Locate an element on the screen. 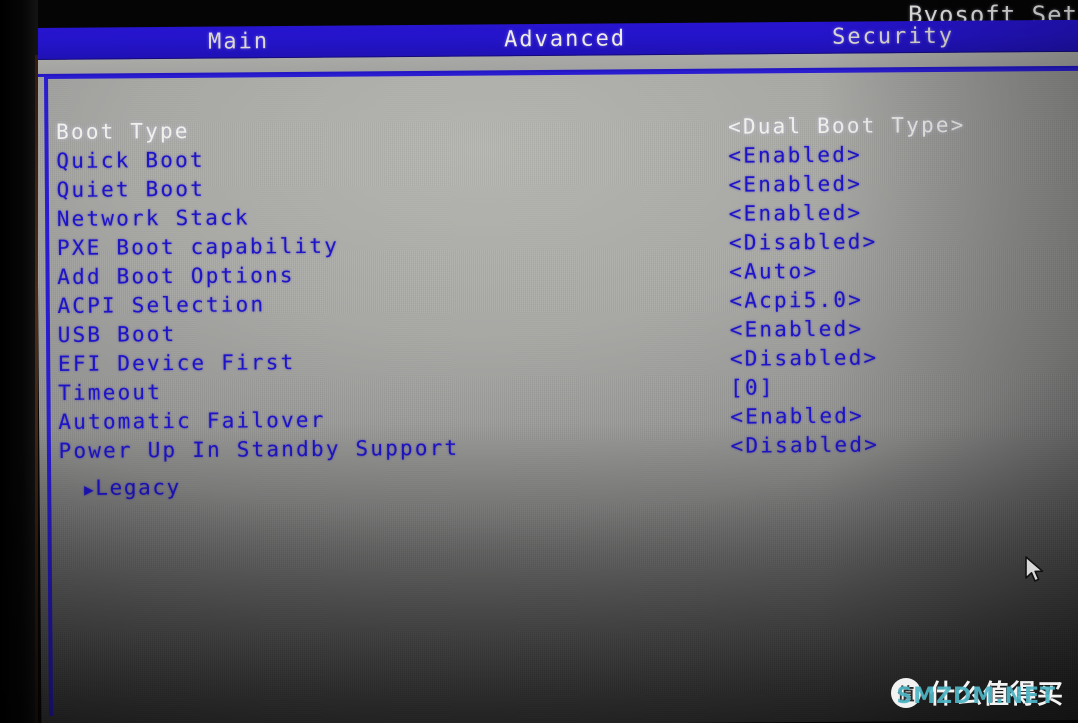 The image size is (1078, 723). screen-bezel-left is located at coordinates (19, 361).